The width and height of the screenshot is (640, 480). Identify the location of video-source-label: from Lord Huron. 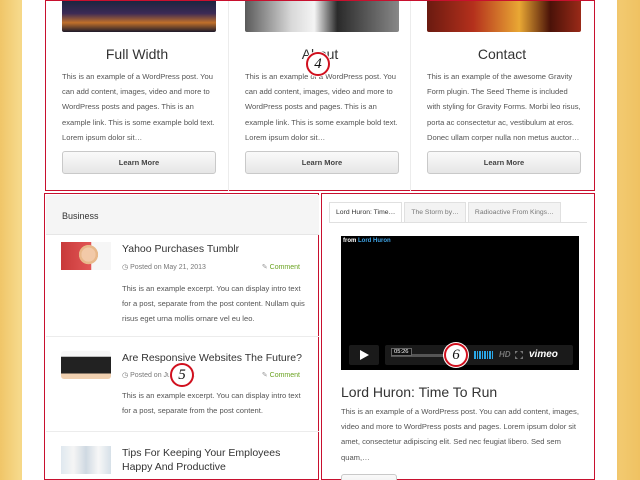
(367, 241).